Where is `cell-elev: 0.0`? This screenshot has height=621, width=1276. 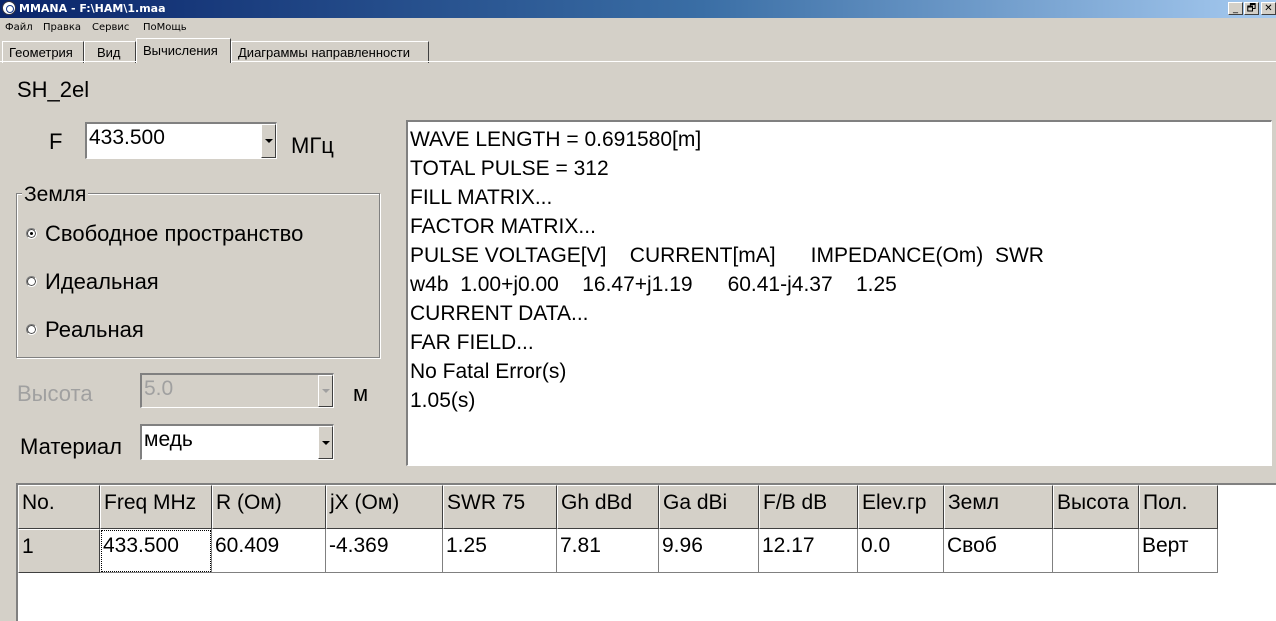 cell-elev: 0.0 is located at coordinates (901, 551).